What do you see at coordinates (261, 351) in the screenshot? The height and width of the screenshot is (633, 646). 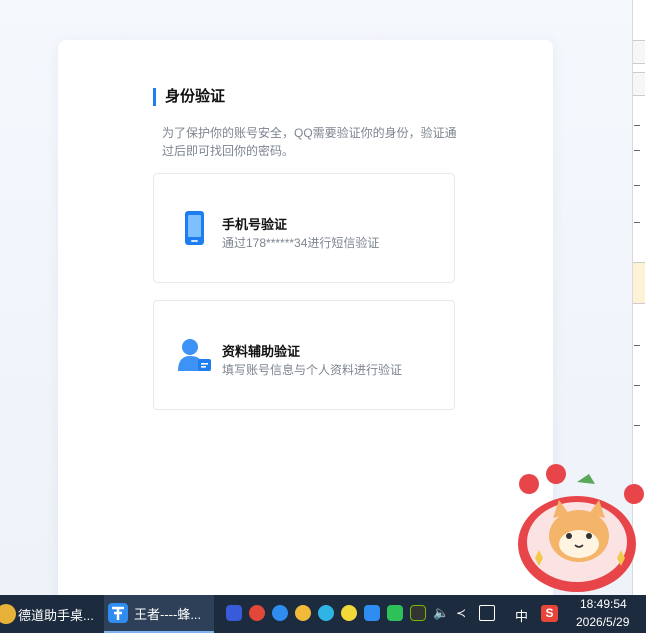 I see `option-title: 资料辅助验证` at bounding box center [261, 351].